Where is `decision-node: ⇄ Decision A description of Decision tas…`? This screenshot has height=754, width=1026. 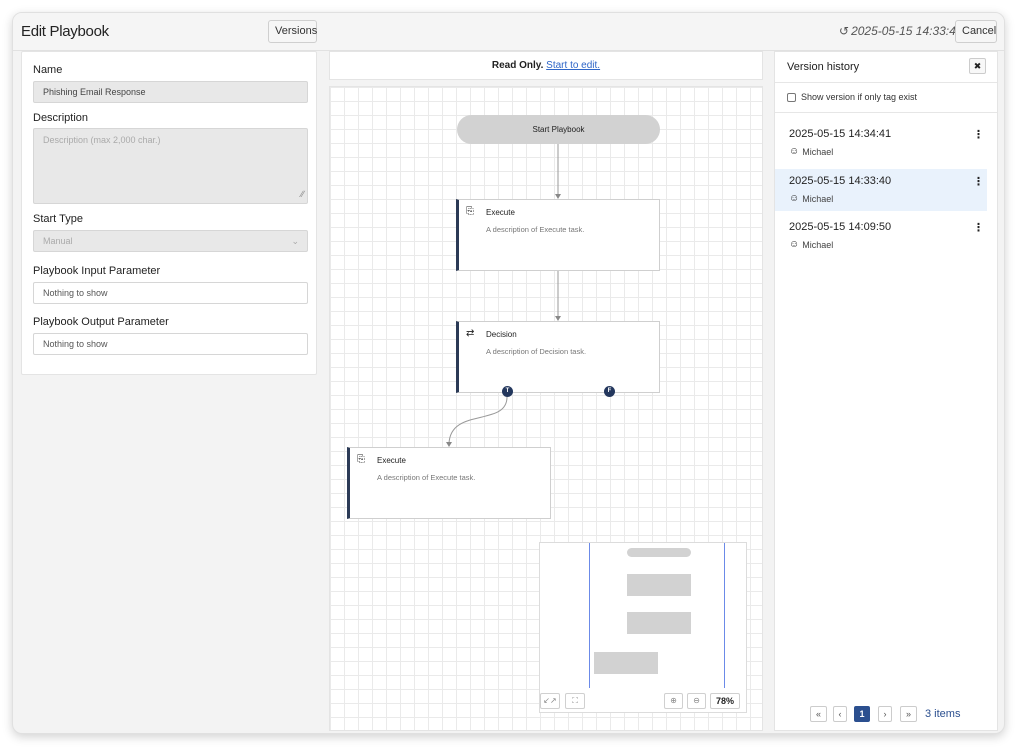 decision-node: ⇄ Decision A description of Decision tas… is located at coordinates (558, 357).